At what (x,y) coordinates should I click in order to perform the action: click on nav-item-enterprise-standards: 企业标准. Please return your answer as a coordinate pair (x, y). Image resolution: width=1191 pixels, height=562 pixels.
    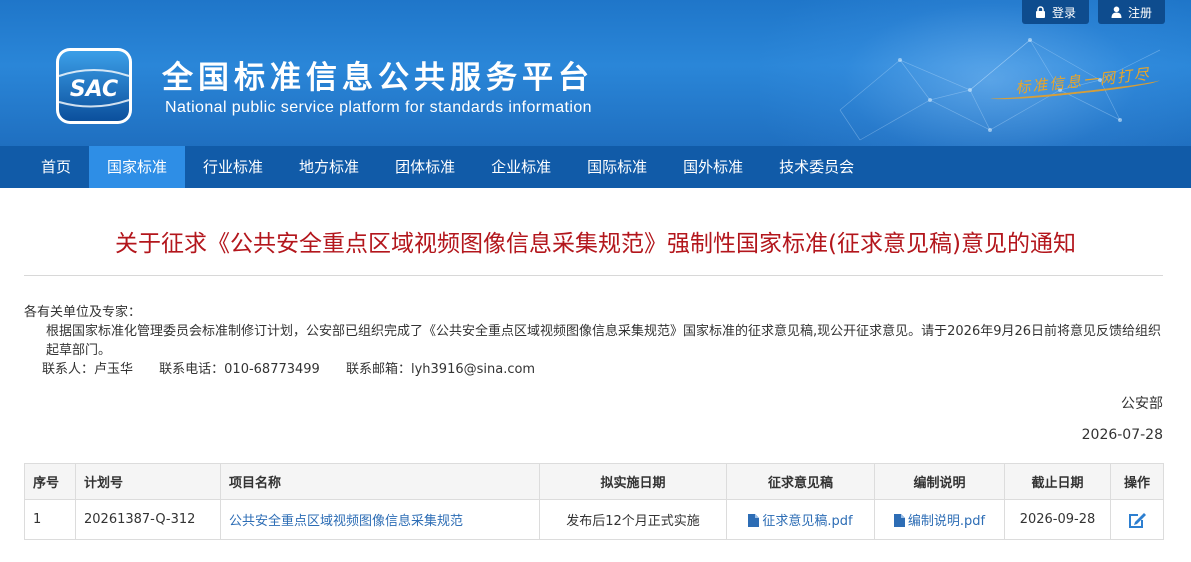
    Looking at the image, I should click on (521, 167).